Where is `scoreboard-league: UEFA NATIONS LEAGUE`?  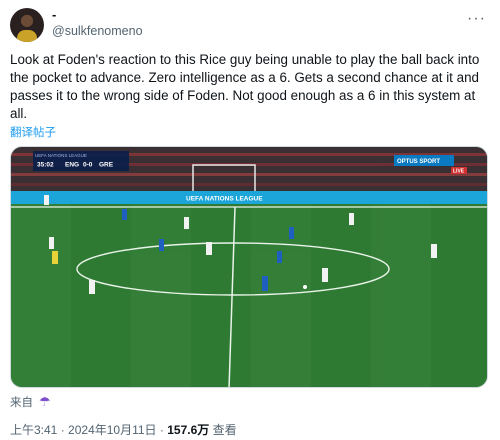 scoreboard-league: UEFA NATIONS LEAGUE is located at coordinates (61, 155).